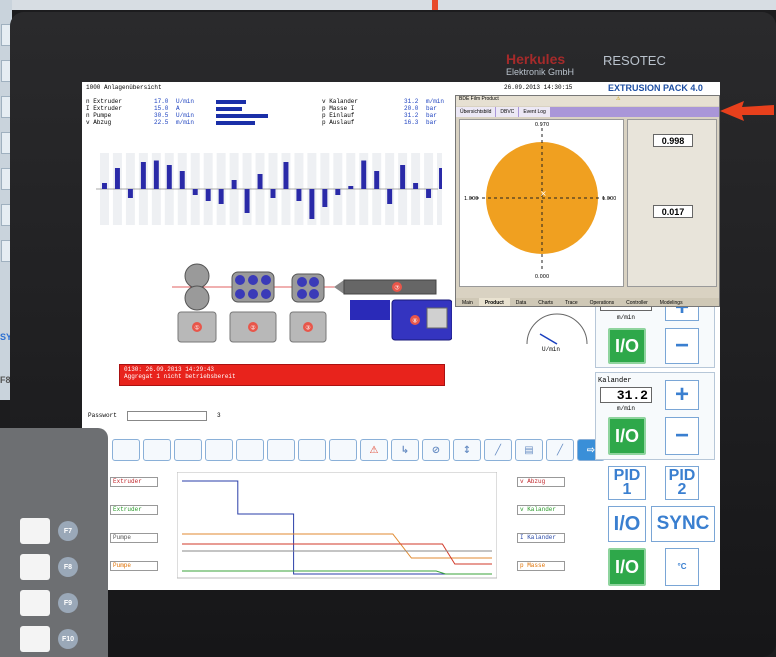  What do you see at coordinates (479, 99) in the screenshot?
I see `overlay-title: BDE Film Product` at bounding box center [479, 99].